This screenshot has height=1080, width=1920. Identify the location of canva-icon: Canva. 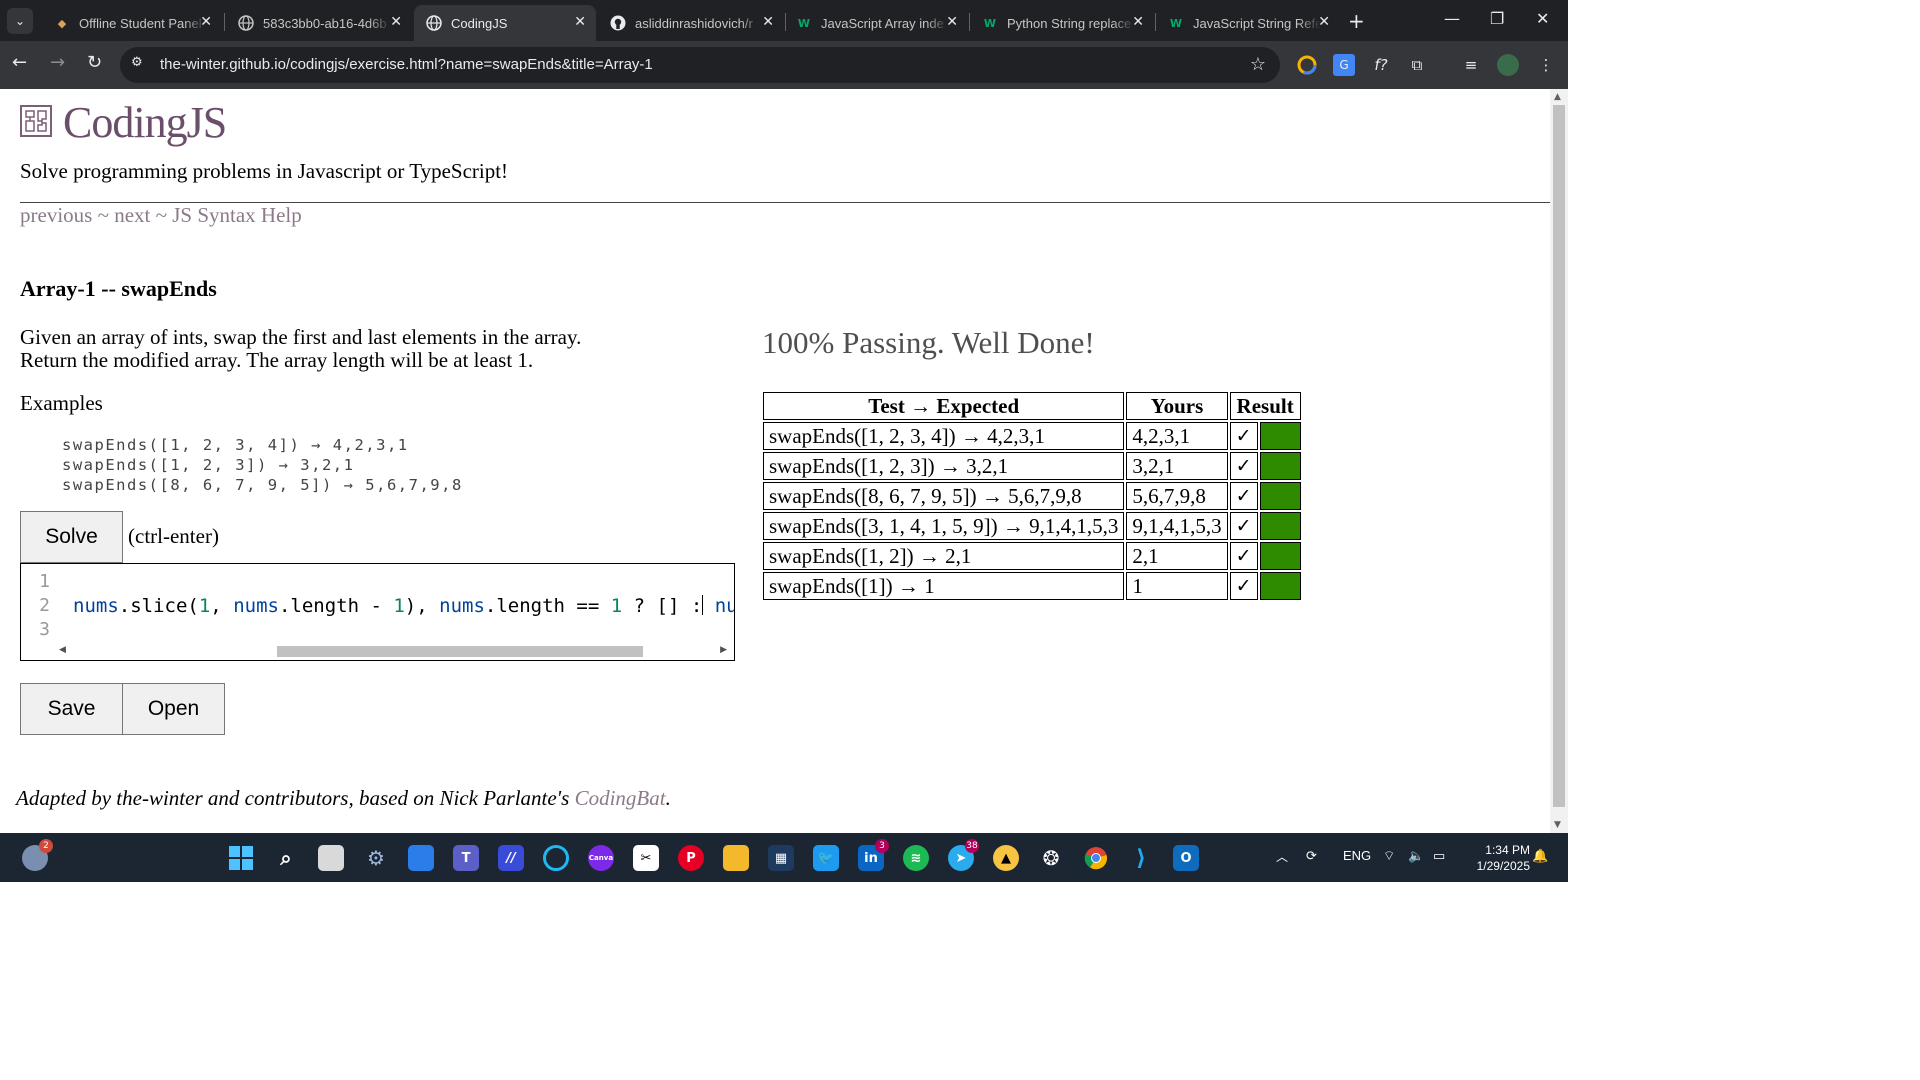
(601, 858).